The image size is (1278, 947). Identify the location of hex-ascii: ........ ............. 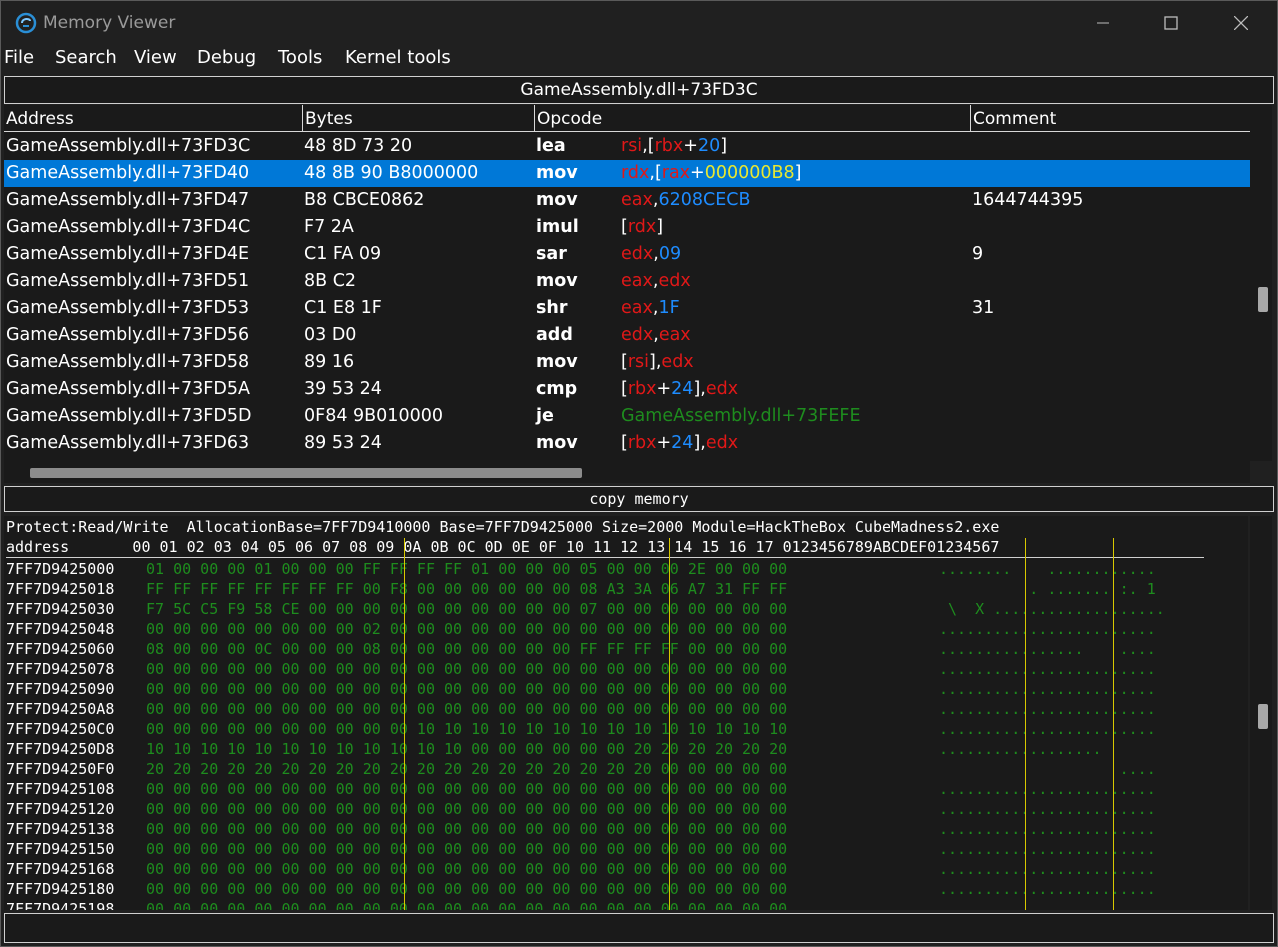
(1047, 569).